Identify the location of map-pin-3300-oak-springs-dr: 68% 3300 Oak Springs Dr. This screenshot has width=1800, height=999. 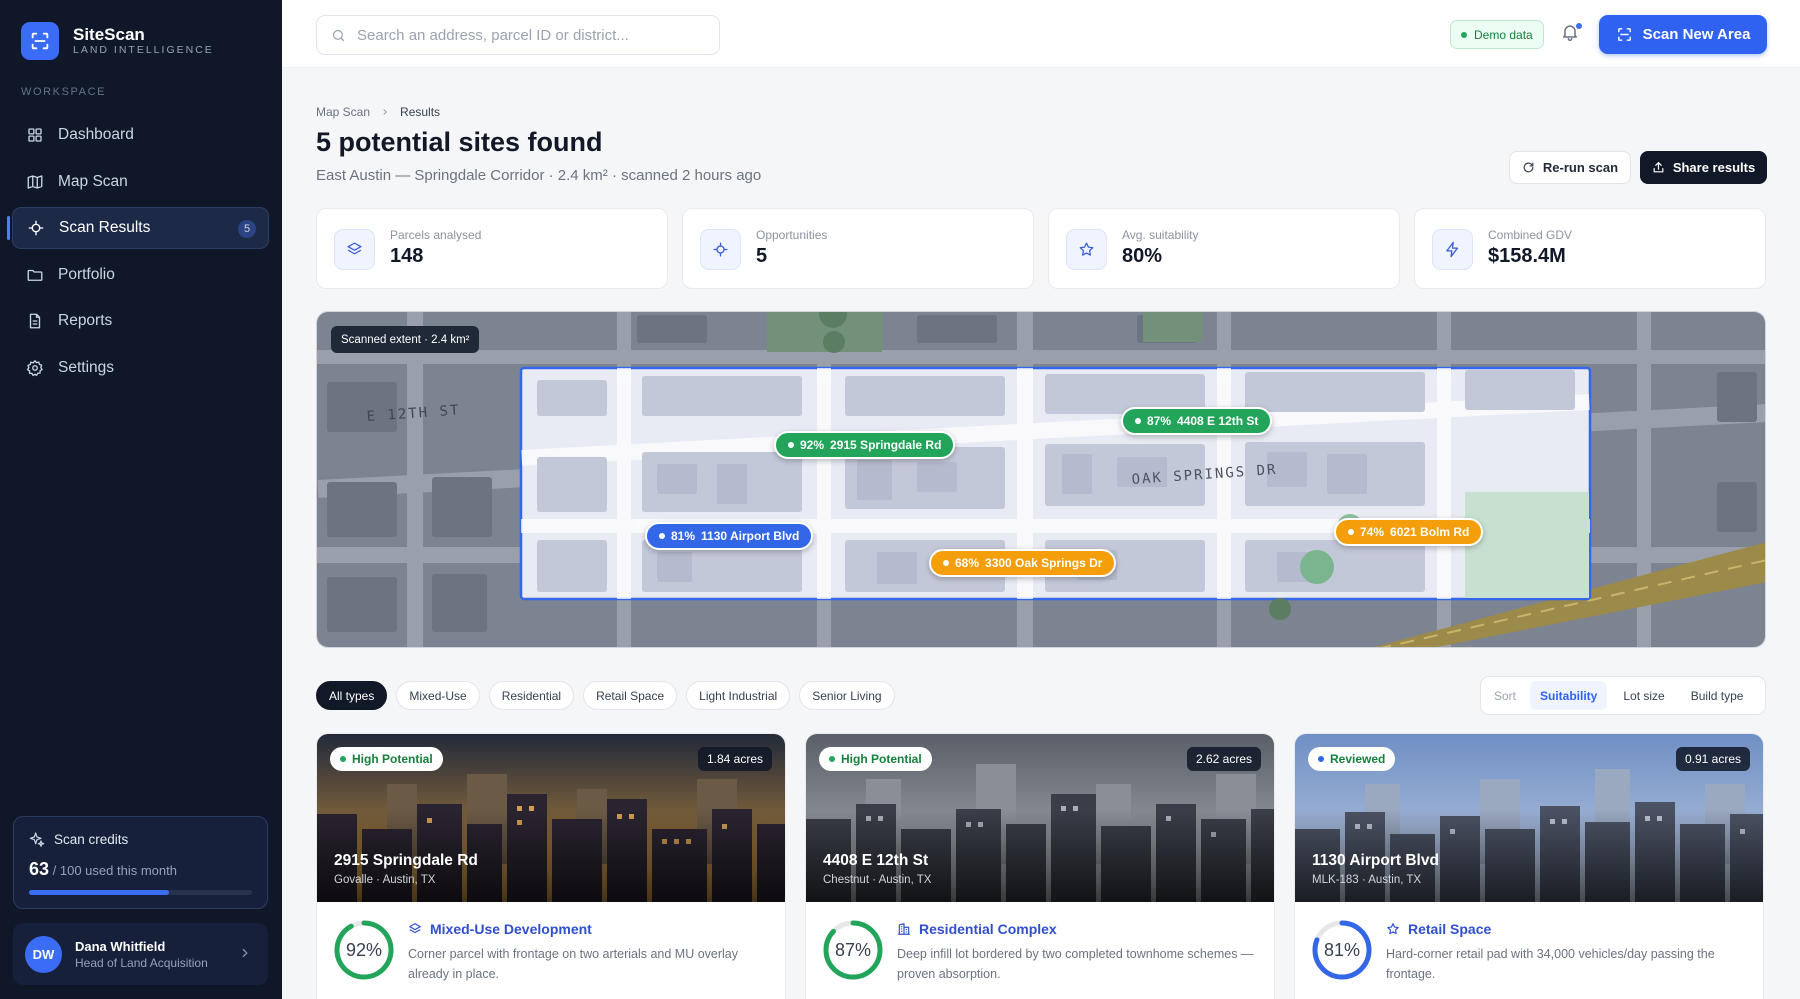
(1023, 563).